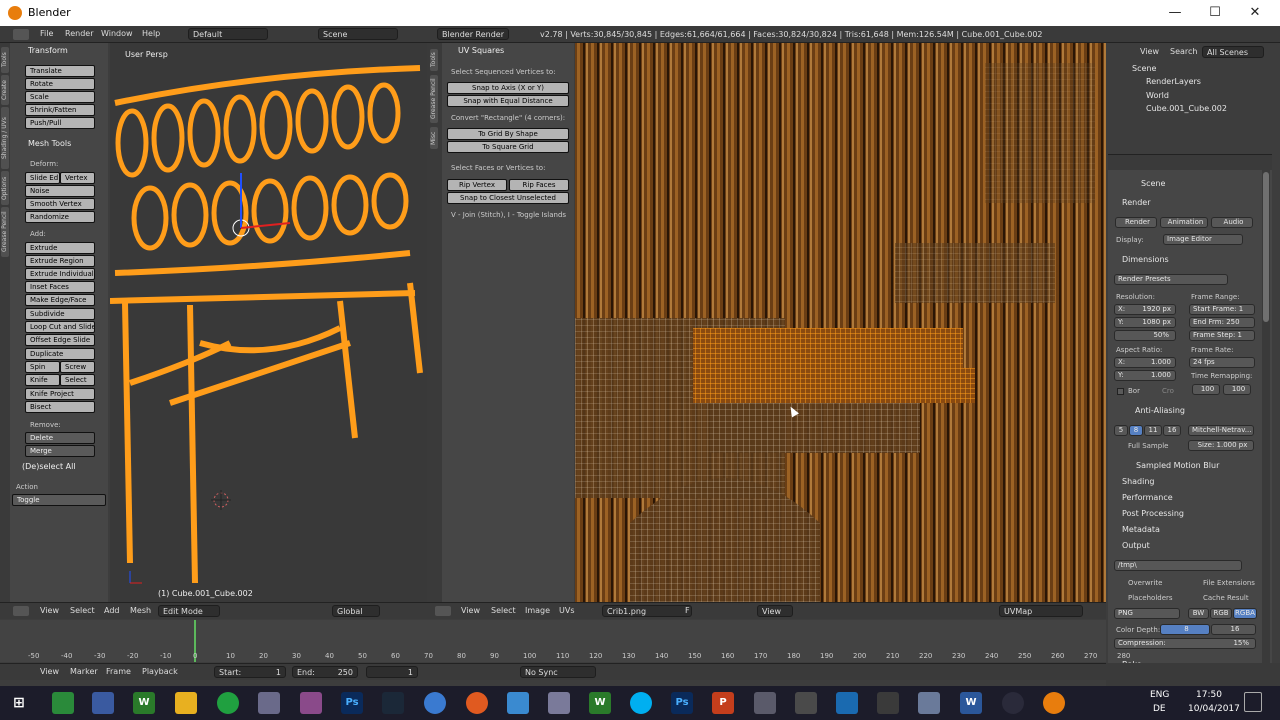  What do you see at coordinates (1163, 375) in the screenshot?
I see `asp-y-value: 1.000` at bounding box center [1163, 375].